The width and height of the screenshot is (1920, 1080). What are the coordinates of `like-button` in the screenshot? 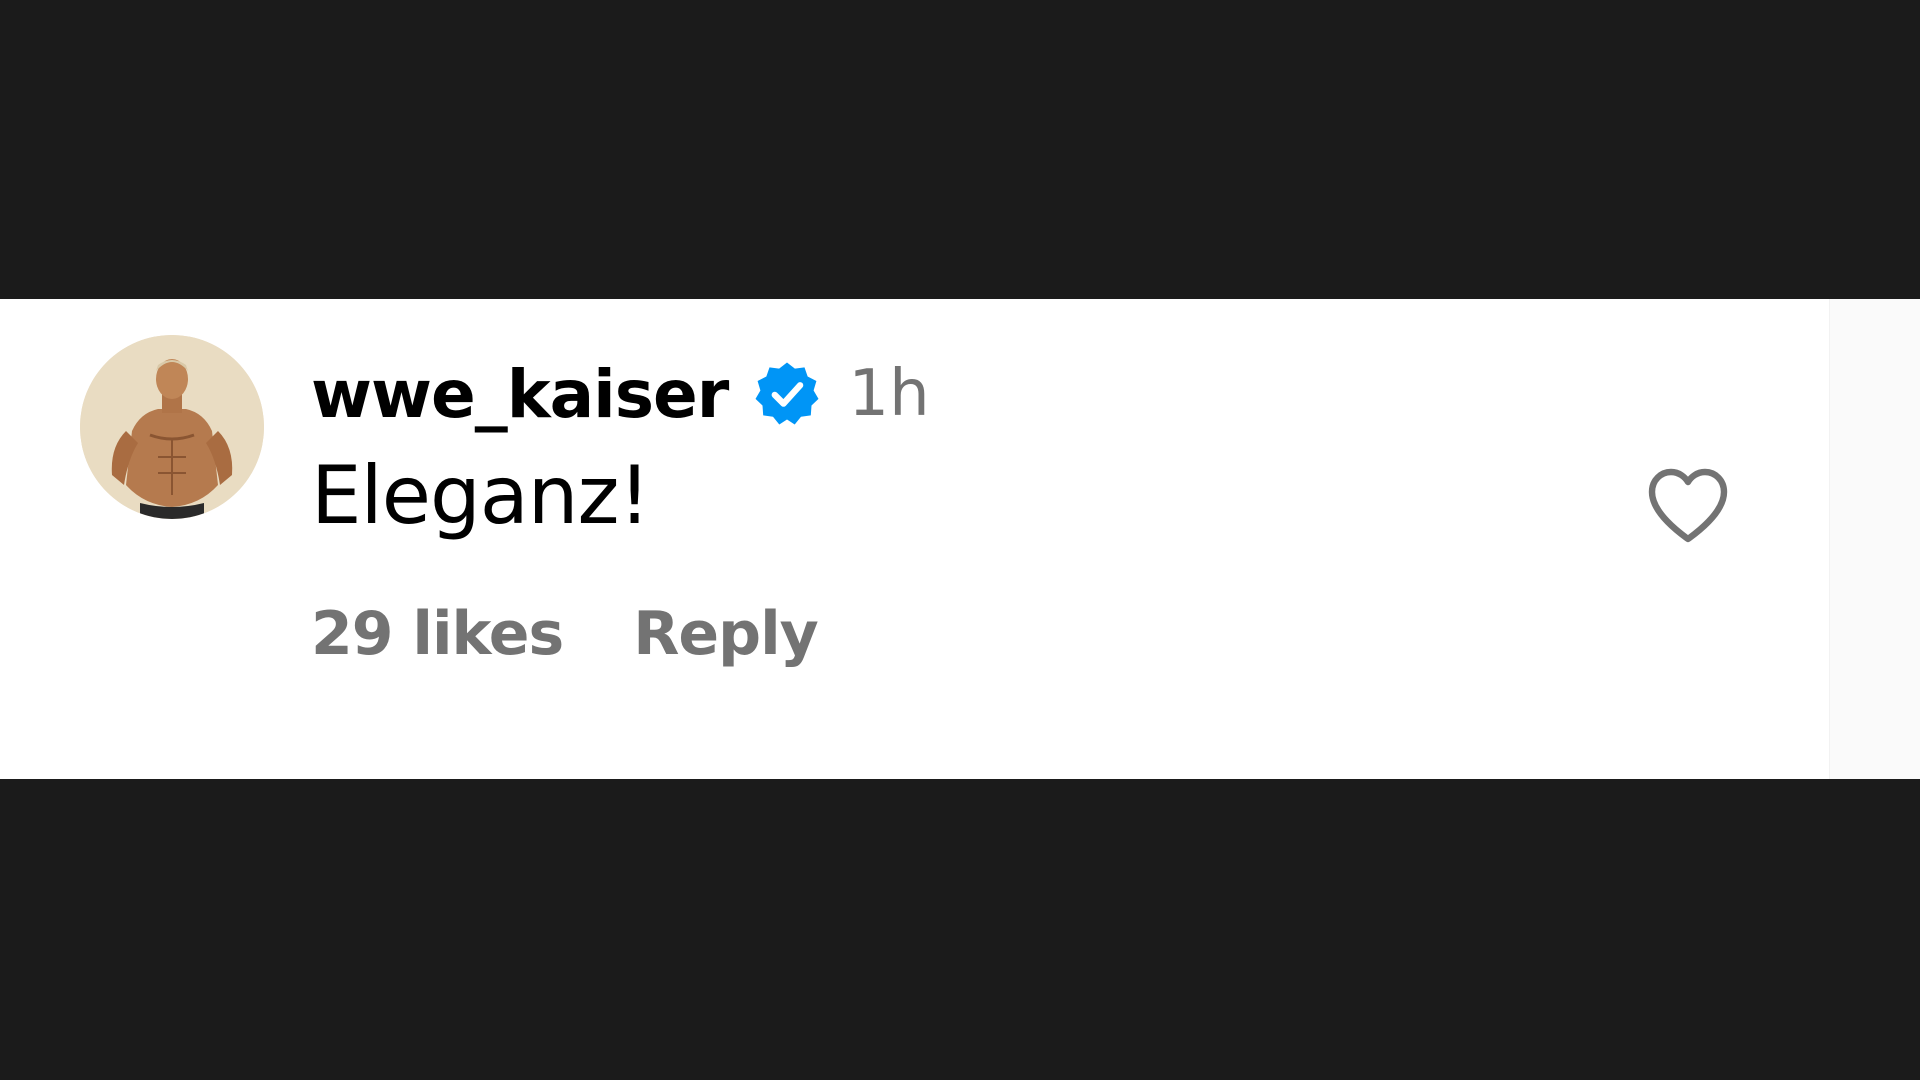 It's located at (1688, 505).